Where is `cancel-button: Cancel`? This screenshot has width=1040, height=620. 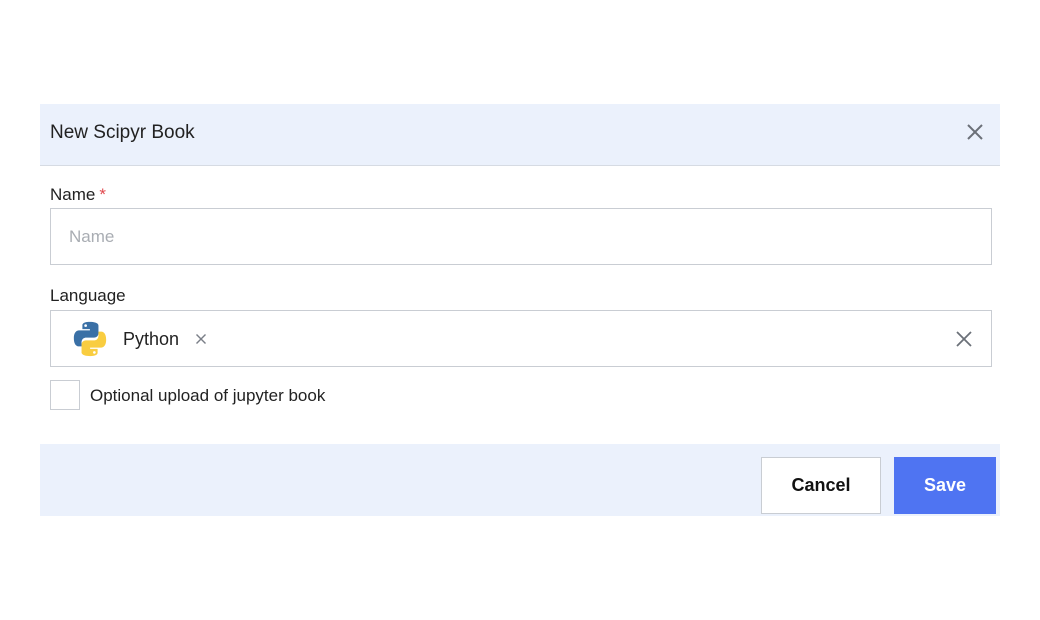 cancel-button: Cancel is located at coordinates (821, 485).